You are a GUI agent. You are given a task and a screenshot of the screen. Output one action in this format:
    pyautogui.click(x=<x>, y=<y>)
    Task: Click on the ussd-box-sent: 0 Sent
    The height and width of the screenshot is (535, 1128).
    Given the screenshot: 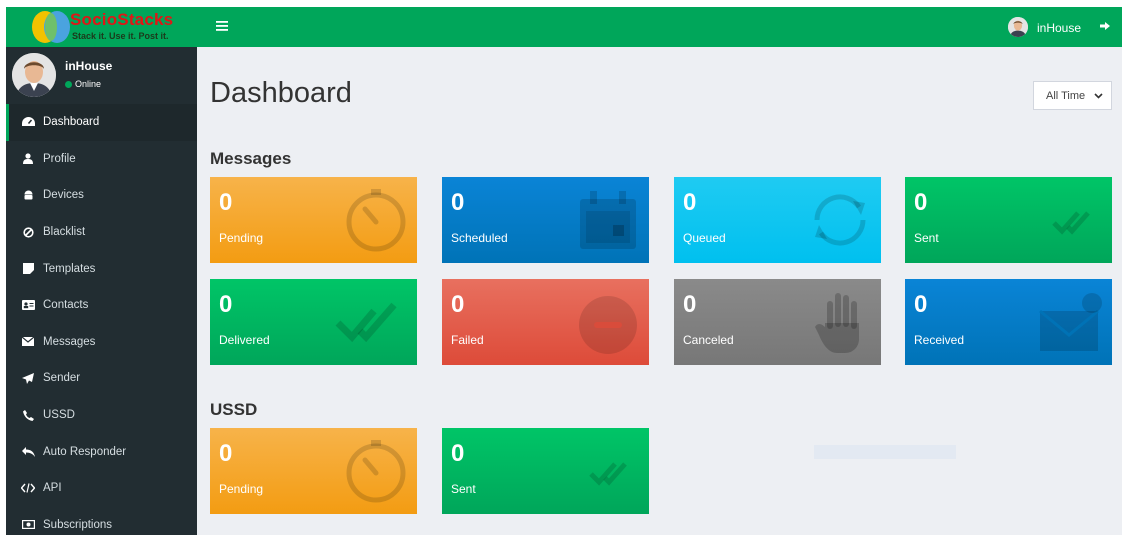 What is the action you would take?
    pyautogui.click(x=545, y=471)
    